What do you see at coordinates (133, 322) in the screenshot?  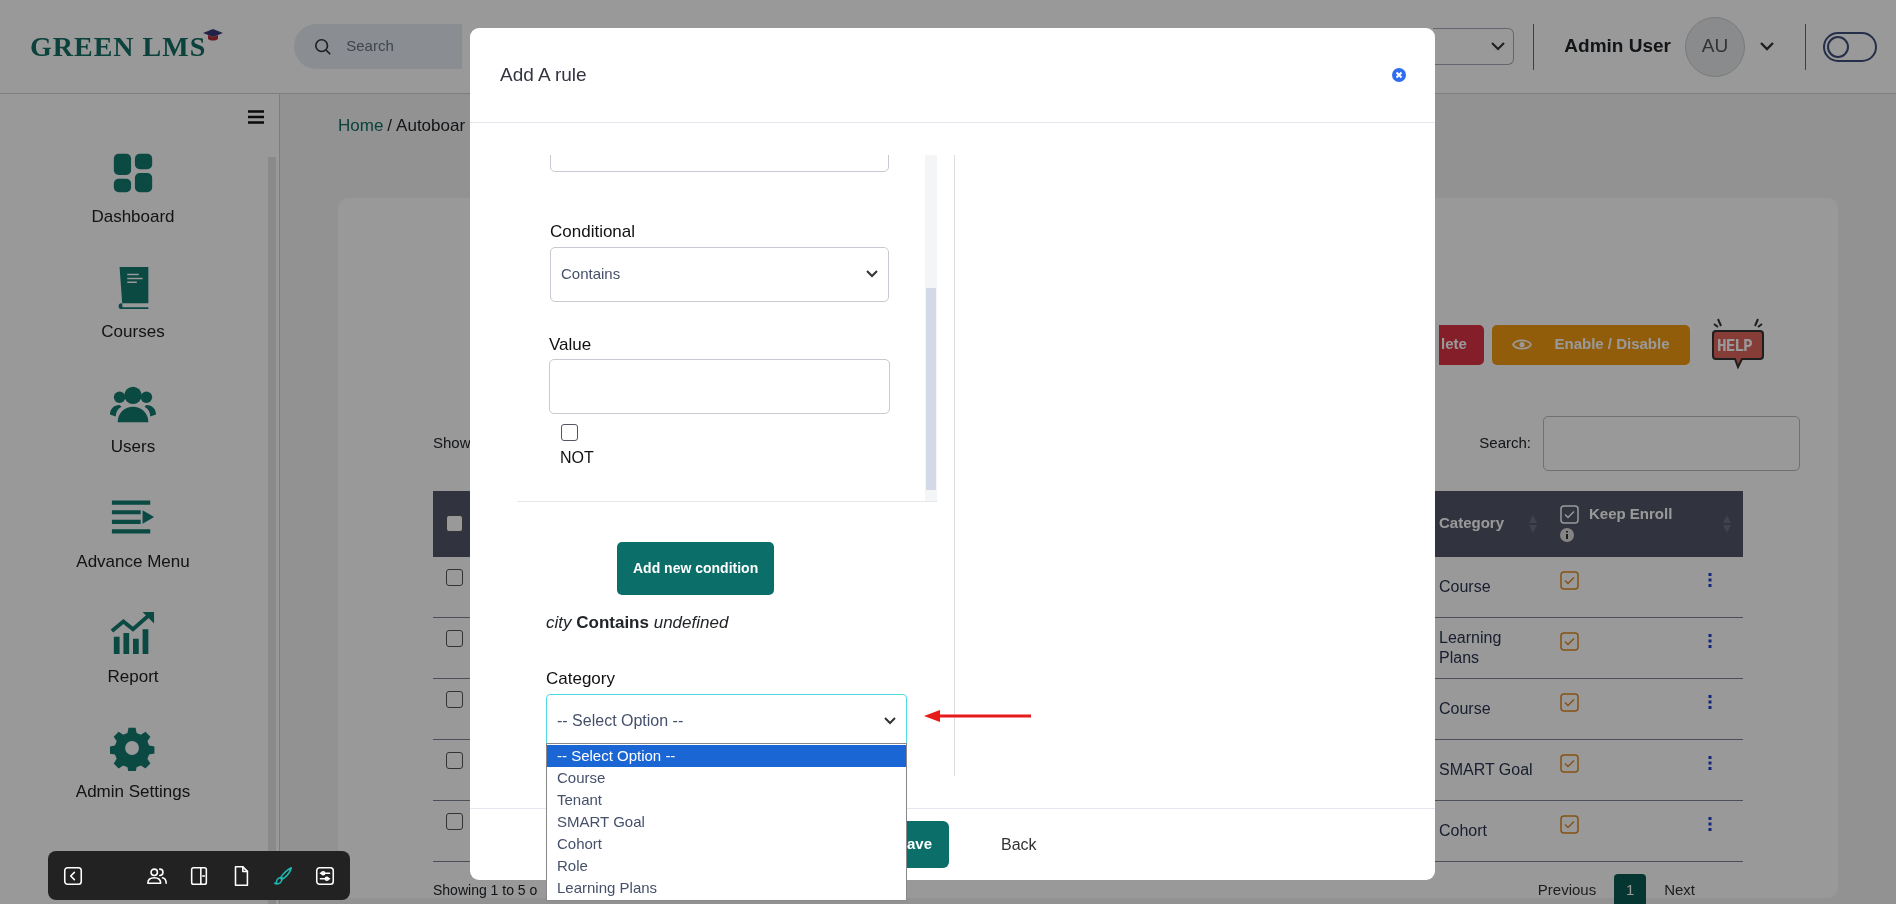 I see `sidebar-item: Courses` at bounding box center [133, 322].